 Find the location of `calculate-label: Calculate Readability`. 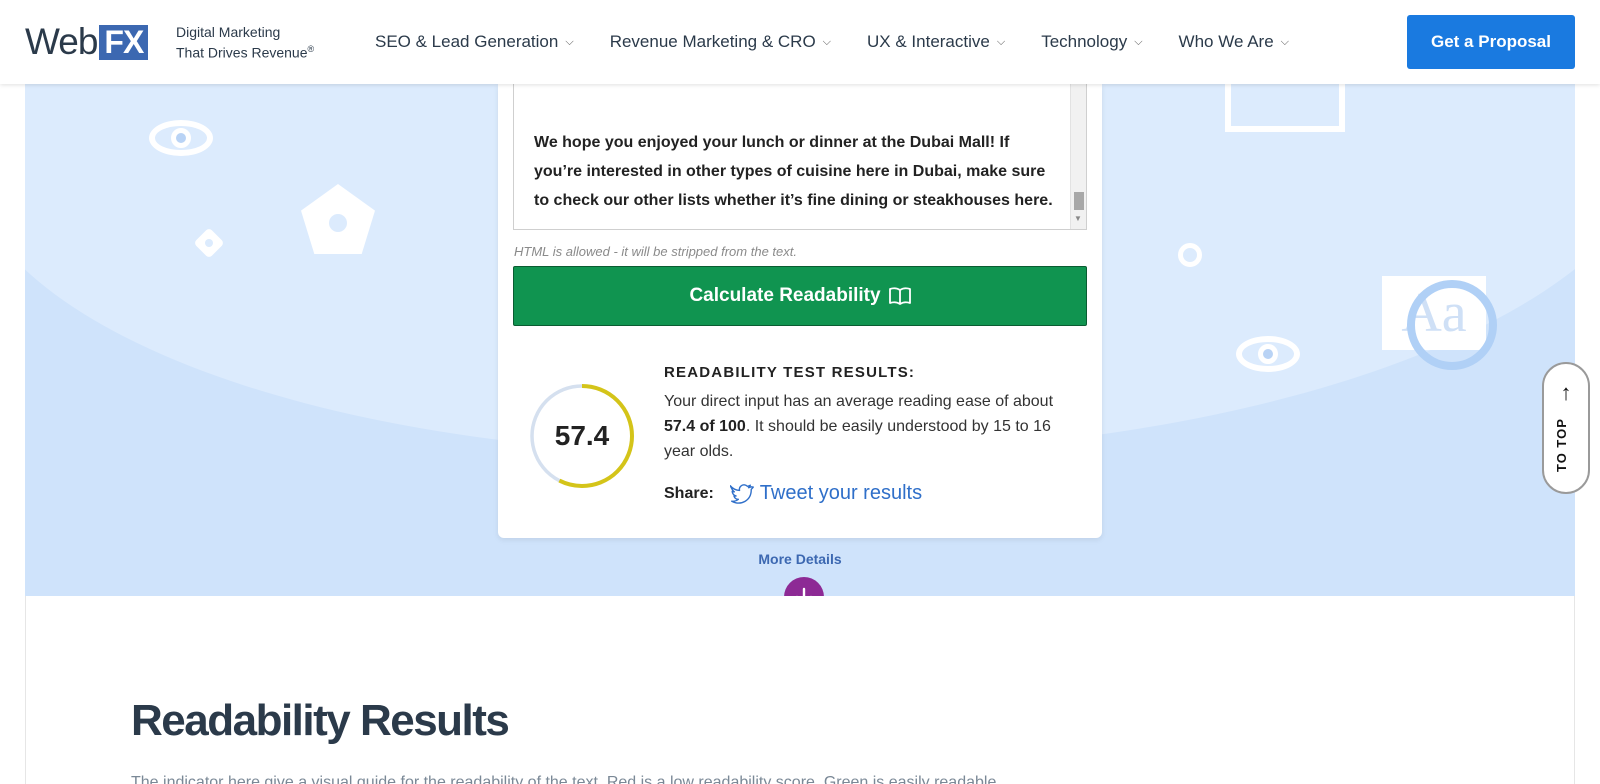

calculate-label: Calculate Readability is located at coordinates (785, 295).